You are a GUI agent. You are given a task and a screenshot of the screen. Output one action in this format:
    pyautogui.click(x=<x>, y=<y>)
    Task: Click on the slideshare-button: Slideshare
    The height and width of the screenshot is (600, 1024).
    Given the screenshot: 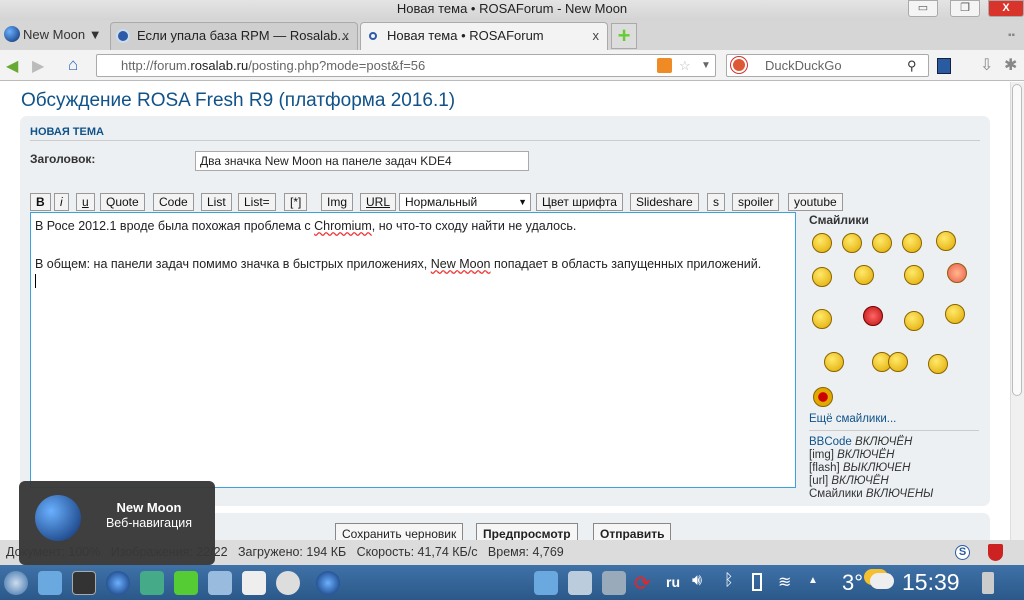 What is the action you would take?
    pyautogui.click(x=664, y=202)
    